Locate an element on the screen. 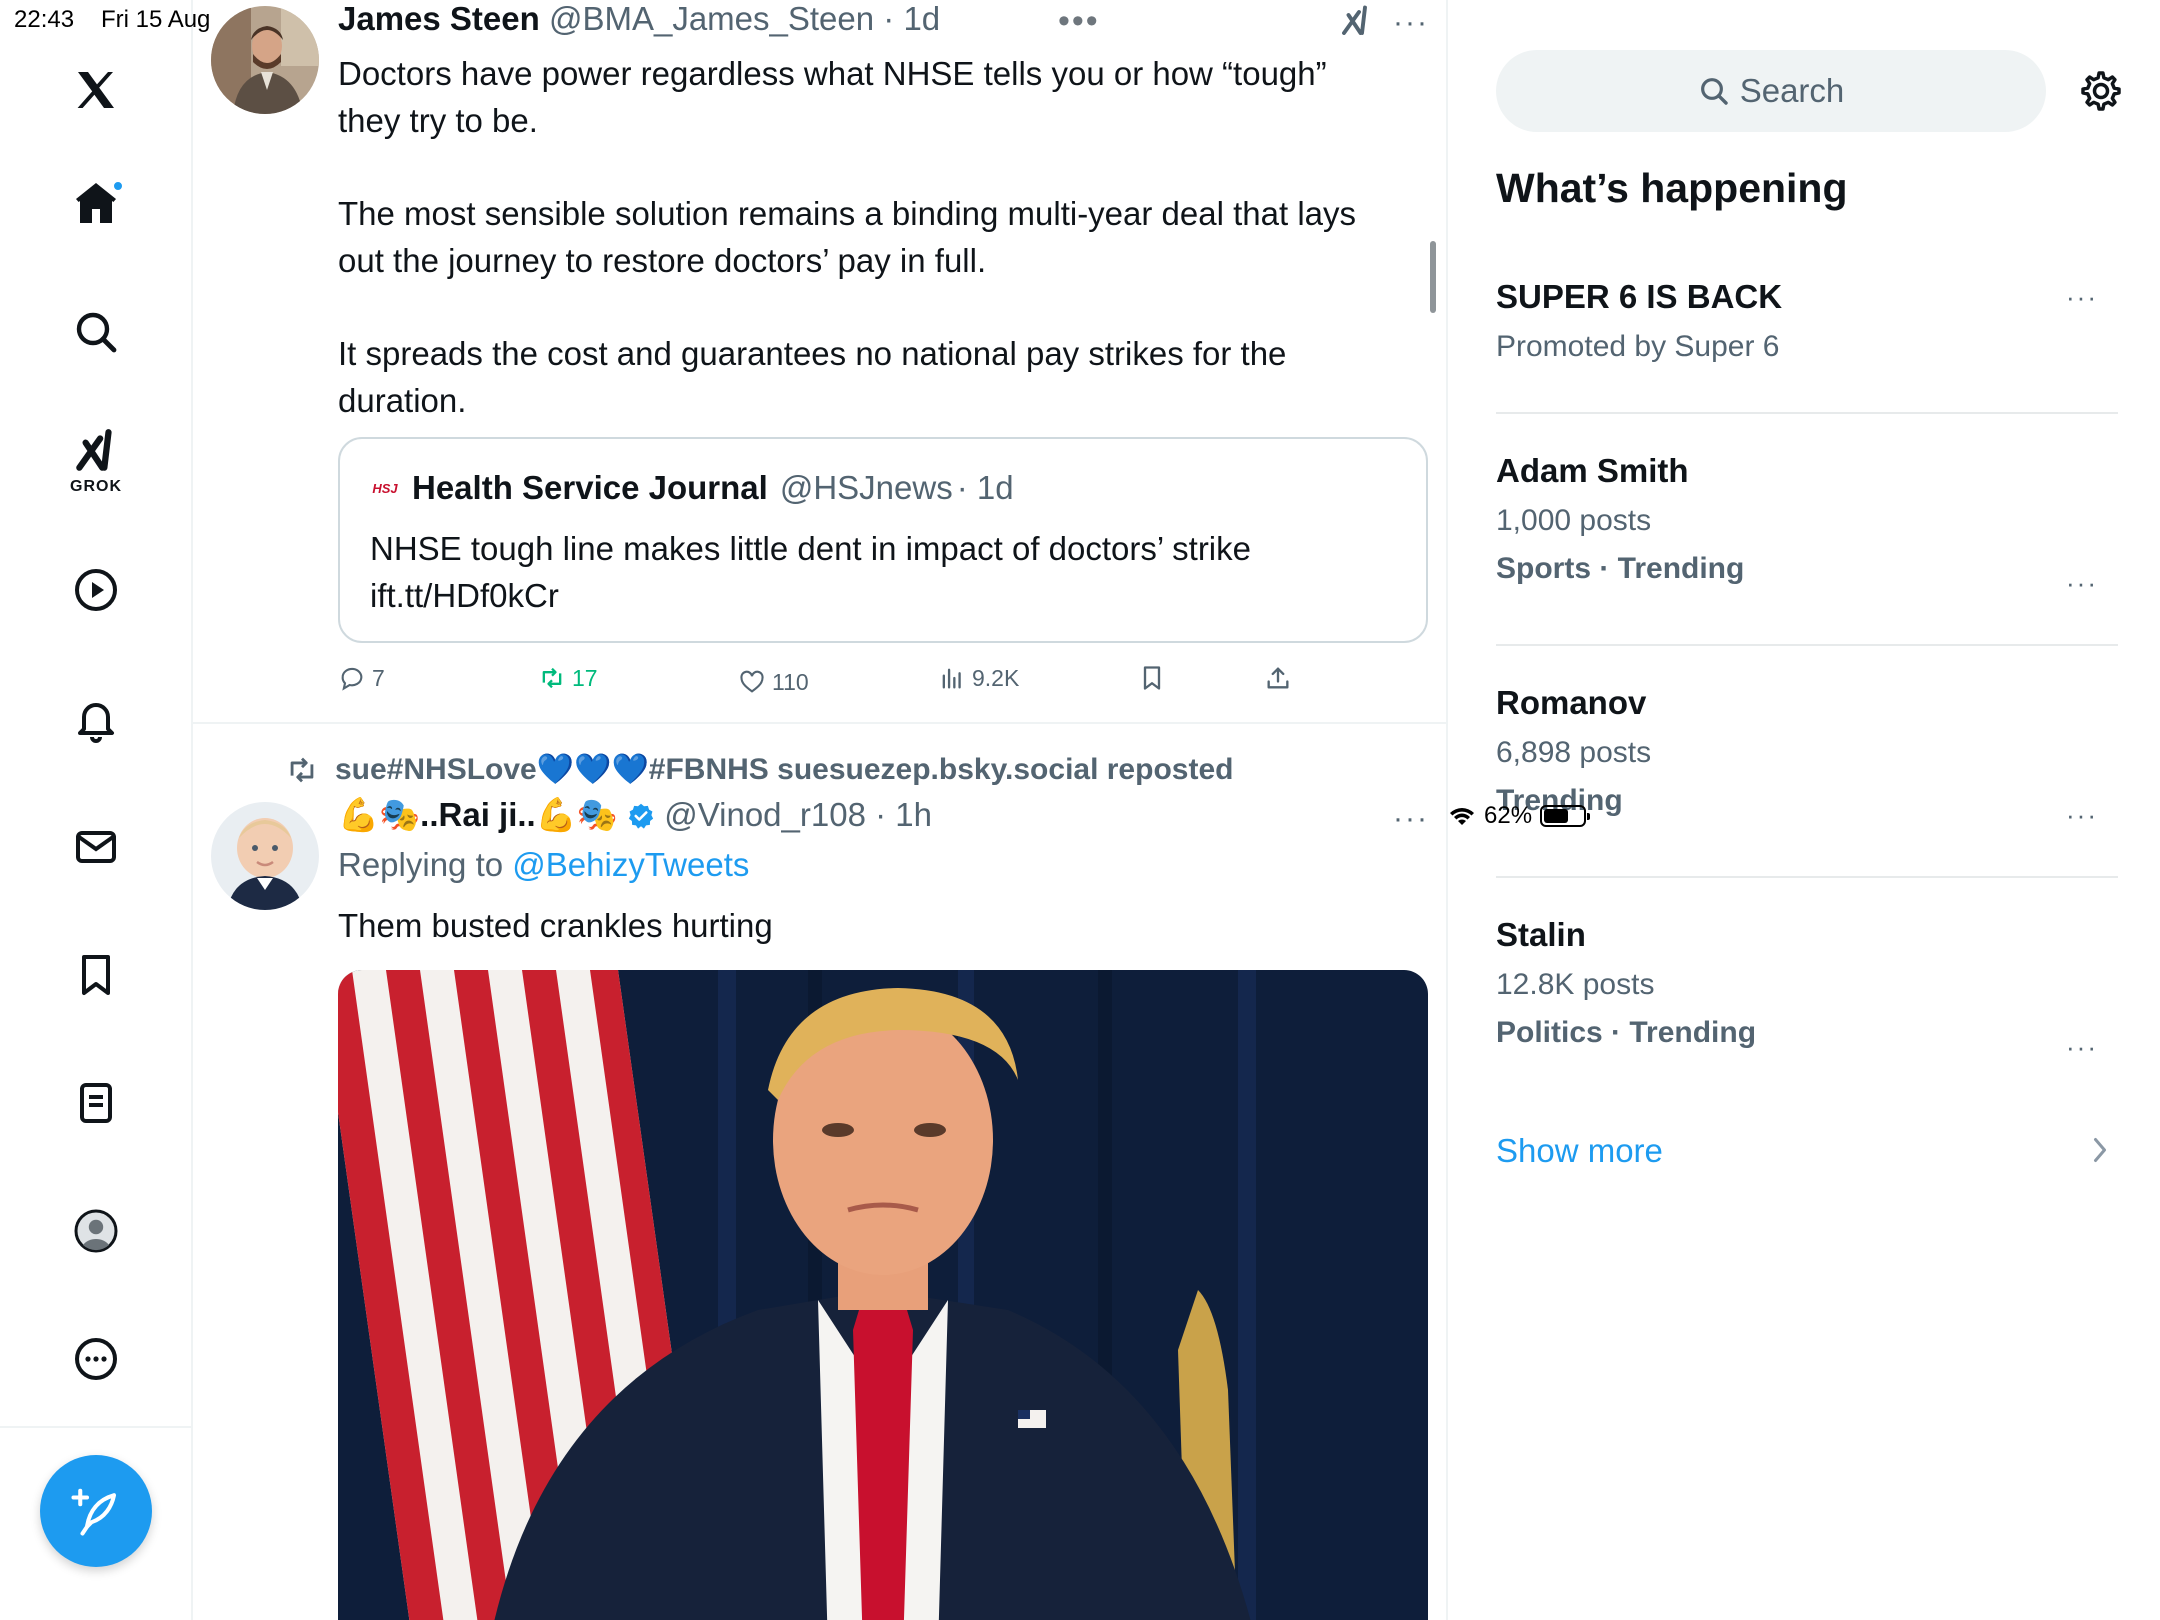 The height and width of the screenshot is (1620, 2160). views-icon is located at coordinates (951, 678).